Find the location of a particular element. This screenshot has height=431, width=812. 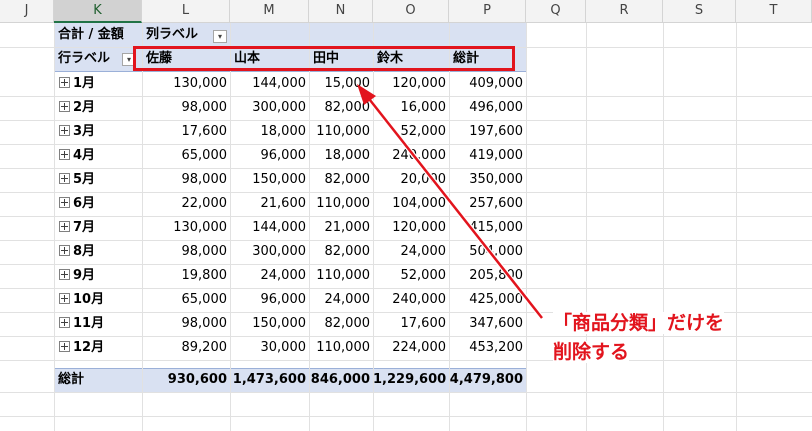

annotation-line-2: 削除する is located at coordinates (591, 352).